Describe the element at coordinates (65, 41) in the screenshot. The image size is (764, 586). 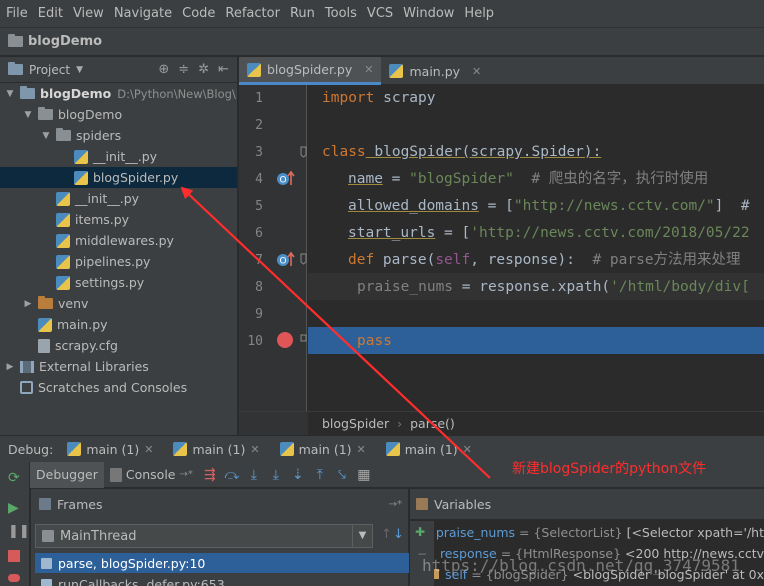
I see `nav-project-name: blogDemo` at that location.